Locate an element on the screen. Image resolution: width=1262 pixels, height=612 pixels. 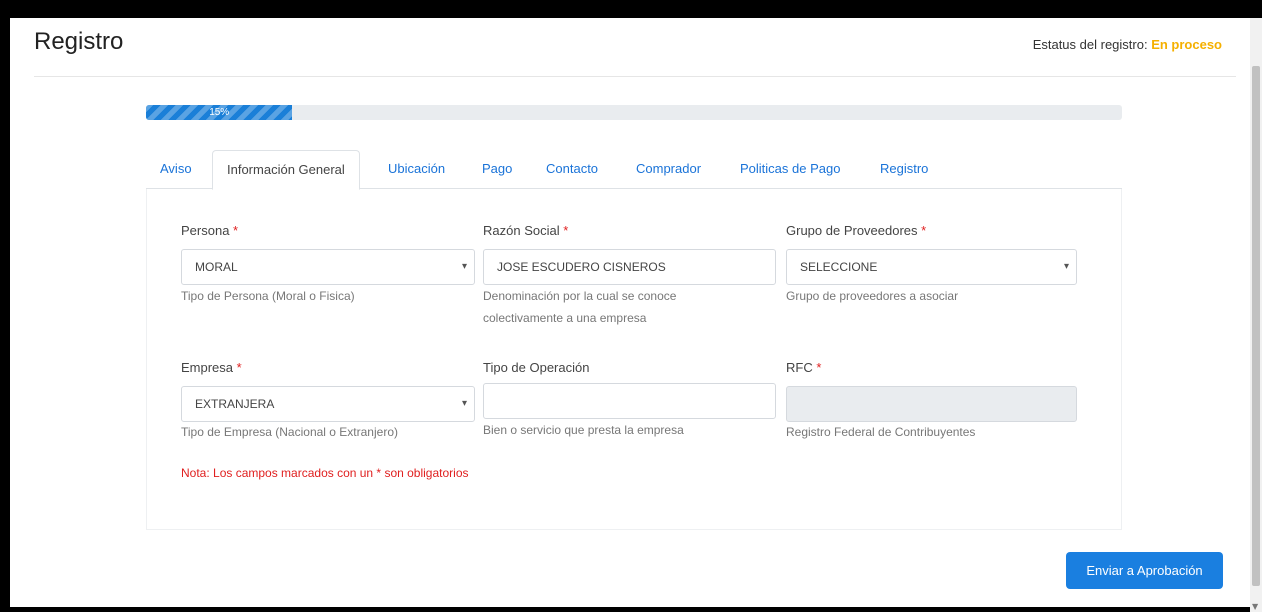
window-left-border is located at coordinates (5, 306).